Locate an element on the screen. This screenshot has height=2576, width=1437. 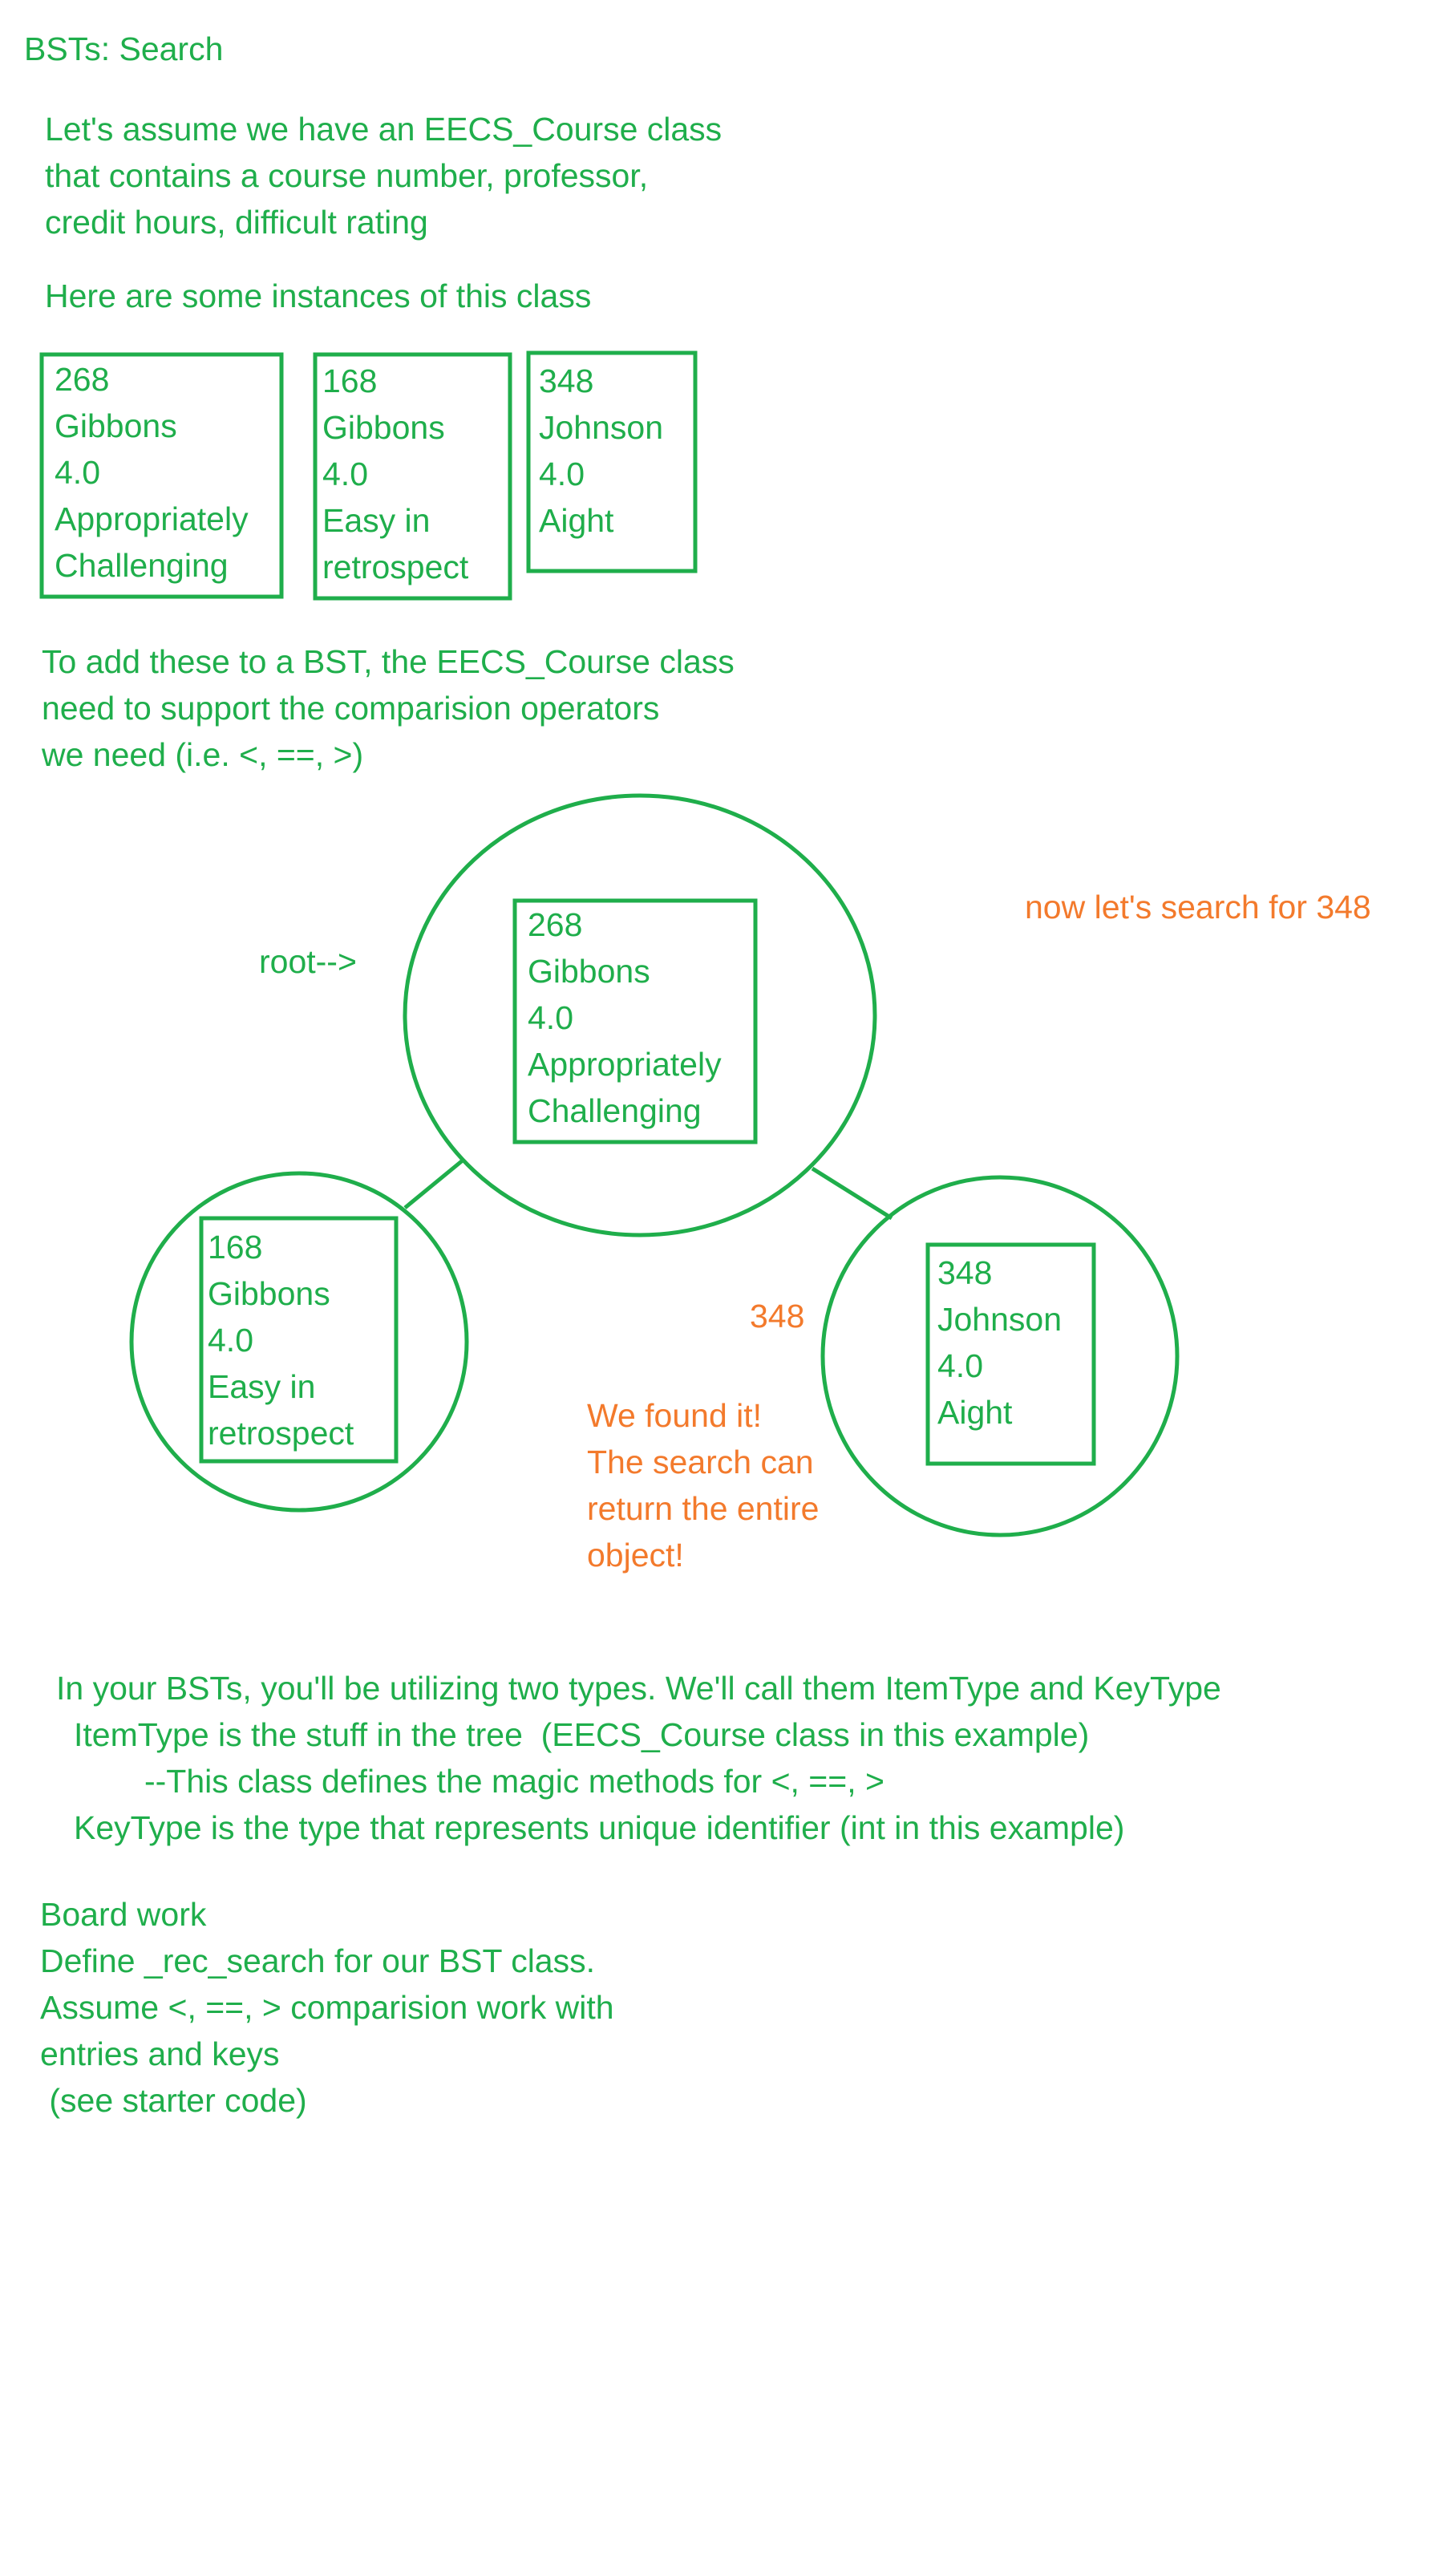
board-work-line-1: Board work is located at coordinates (123, 1914).